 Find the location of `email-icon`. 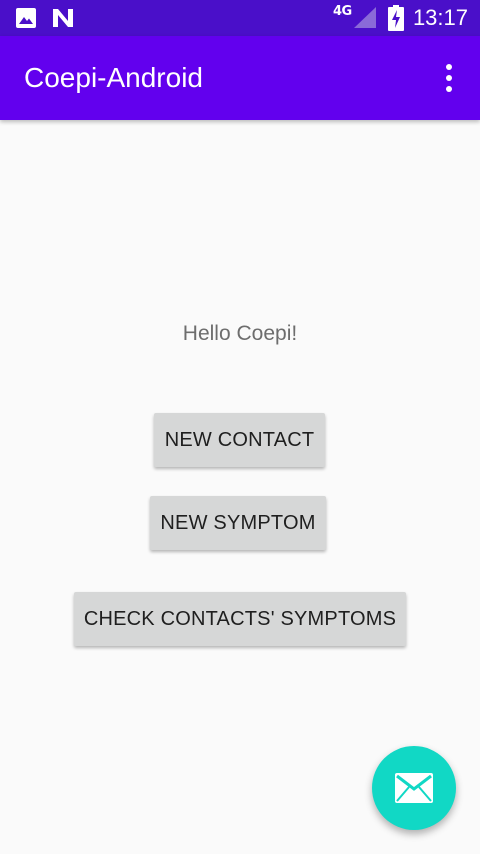

email-icon is located at coordinates (414, 788).